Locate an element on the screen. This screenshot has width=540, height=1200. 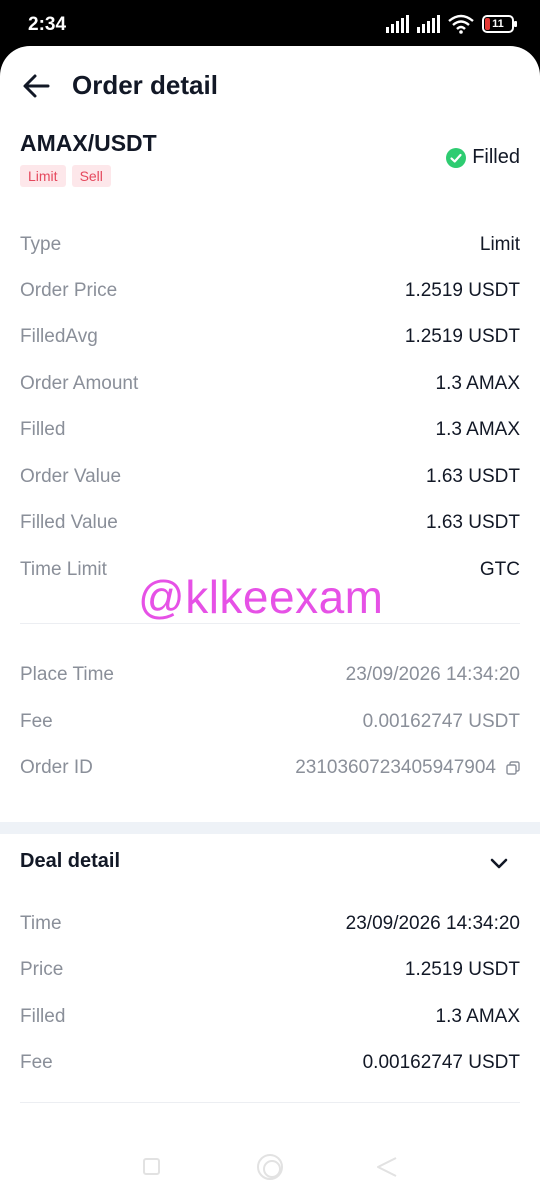
detail-value: Limit is located at coordinates (499, 244).